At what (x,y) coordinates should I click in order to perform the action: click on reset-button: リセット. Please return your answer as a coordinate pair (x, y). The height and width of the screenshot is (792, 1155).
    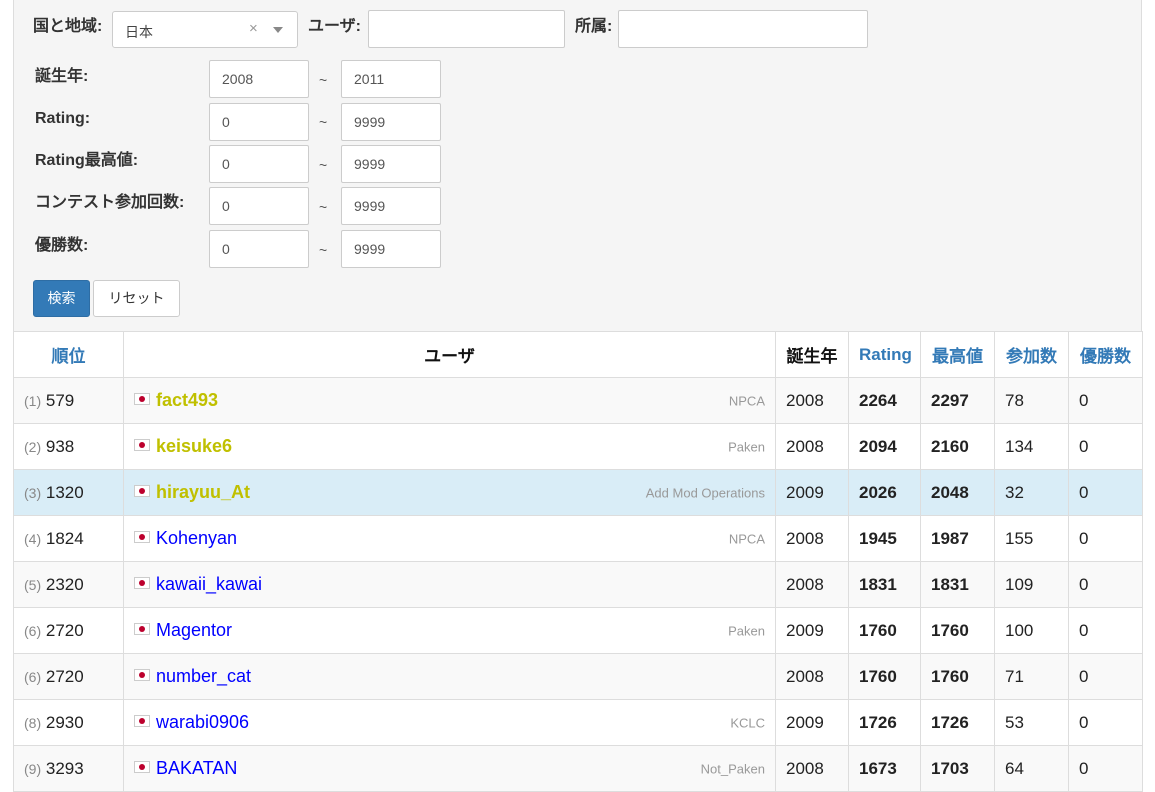
    Looking at the image, I should click on (136, 298).